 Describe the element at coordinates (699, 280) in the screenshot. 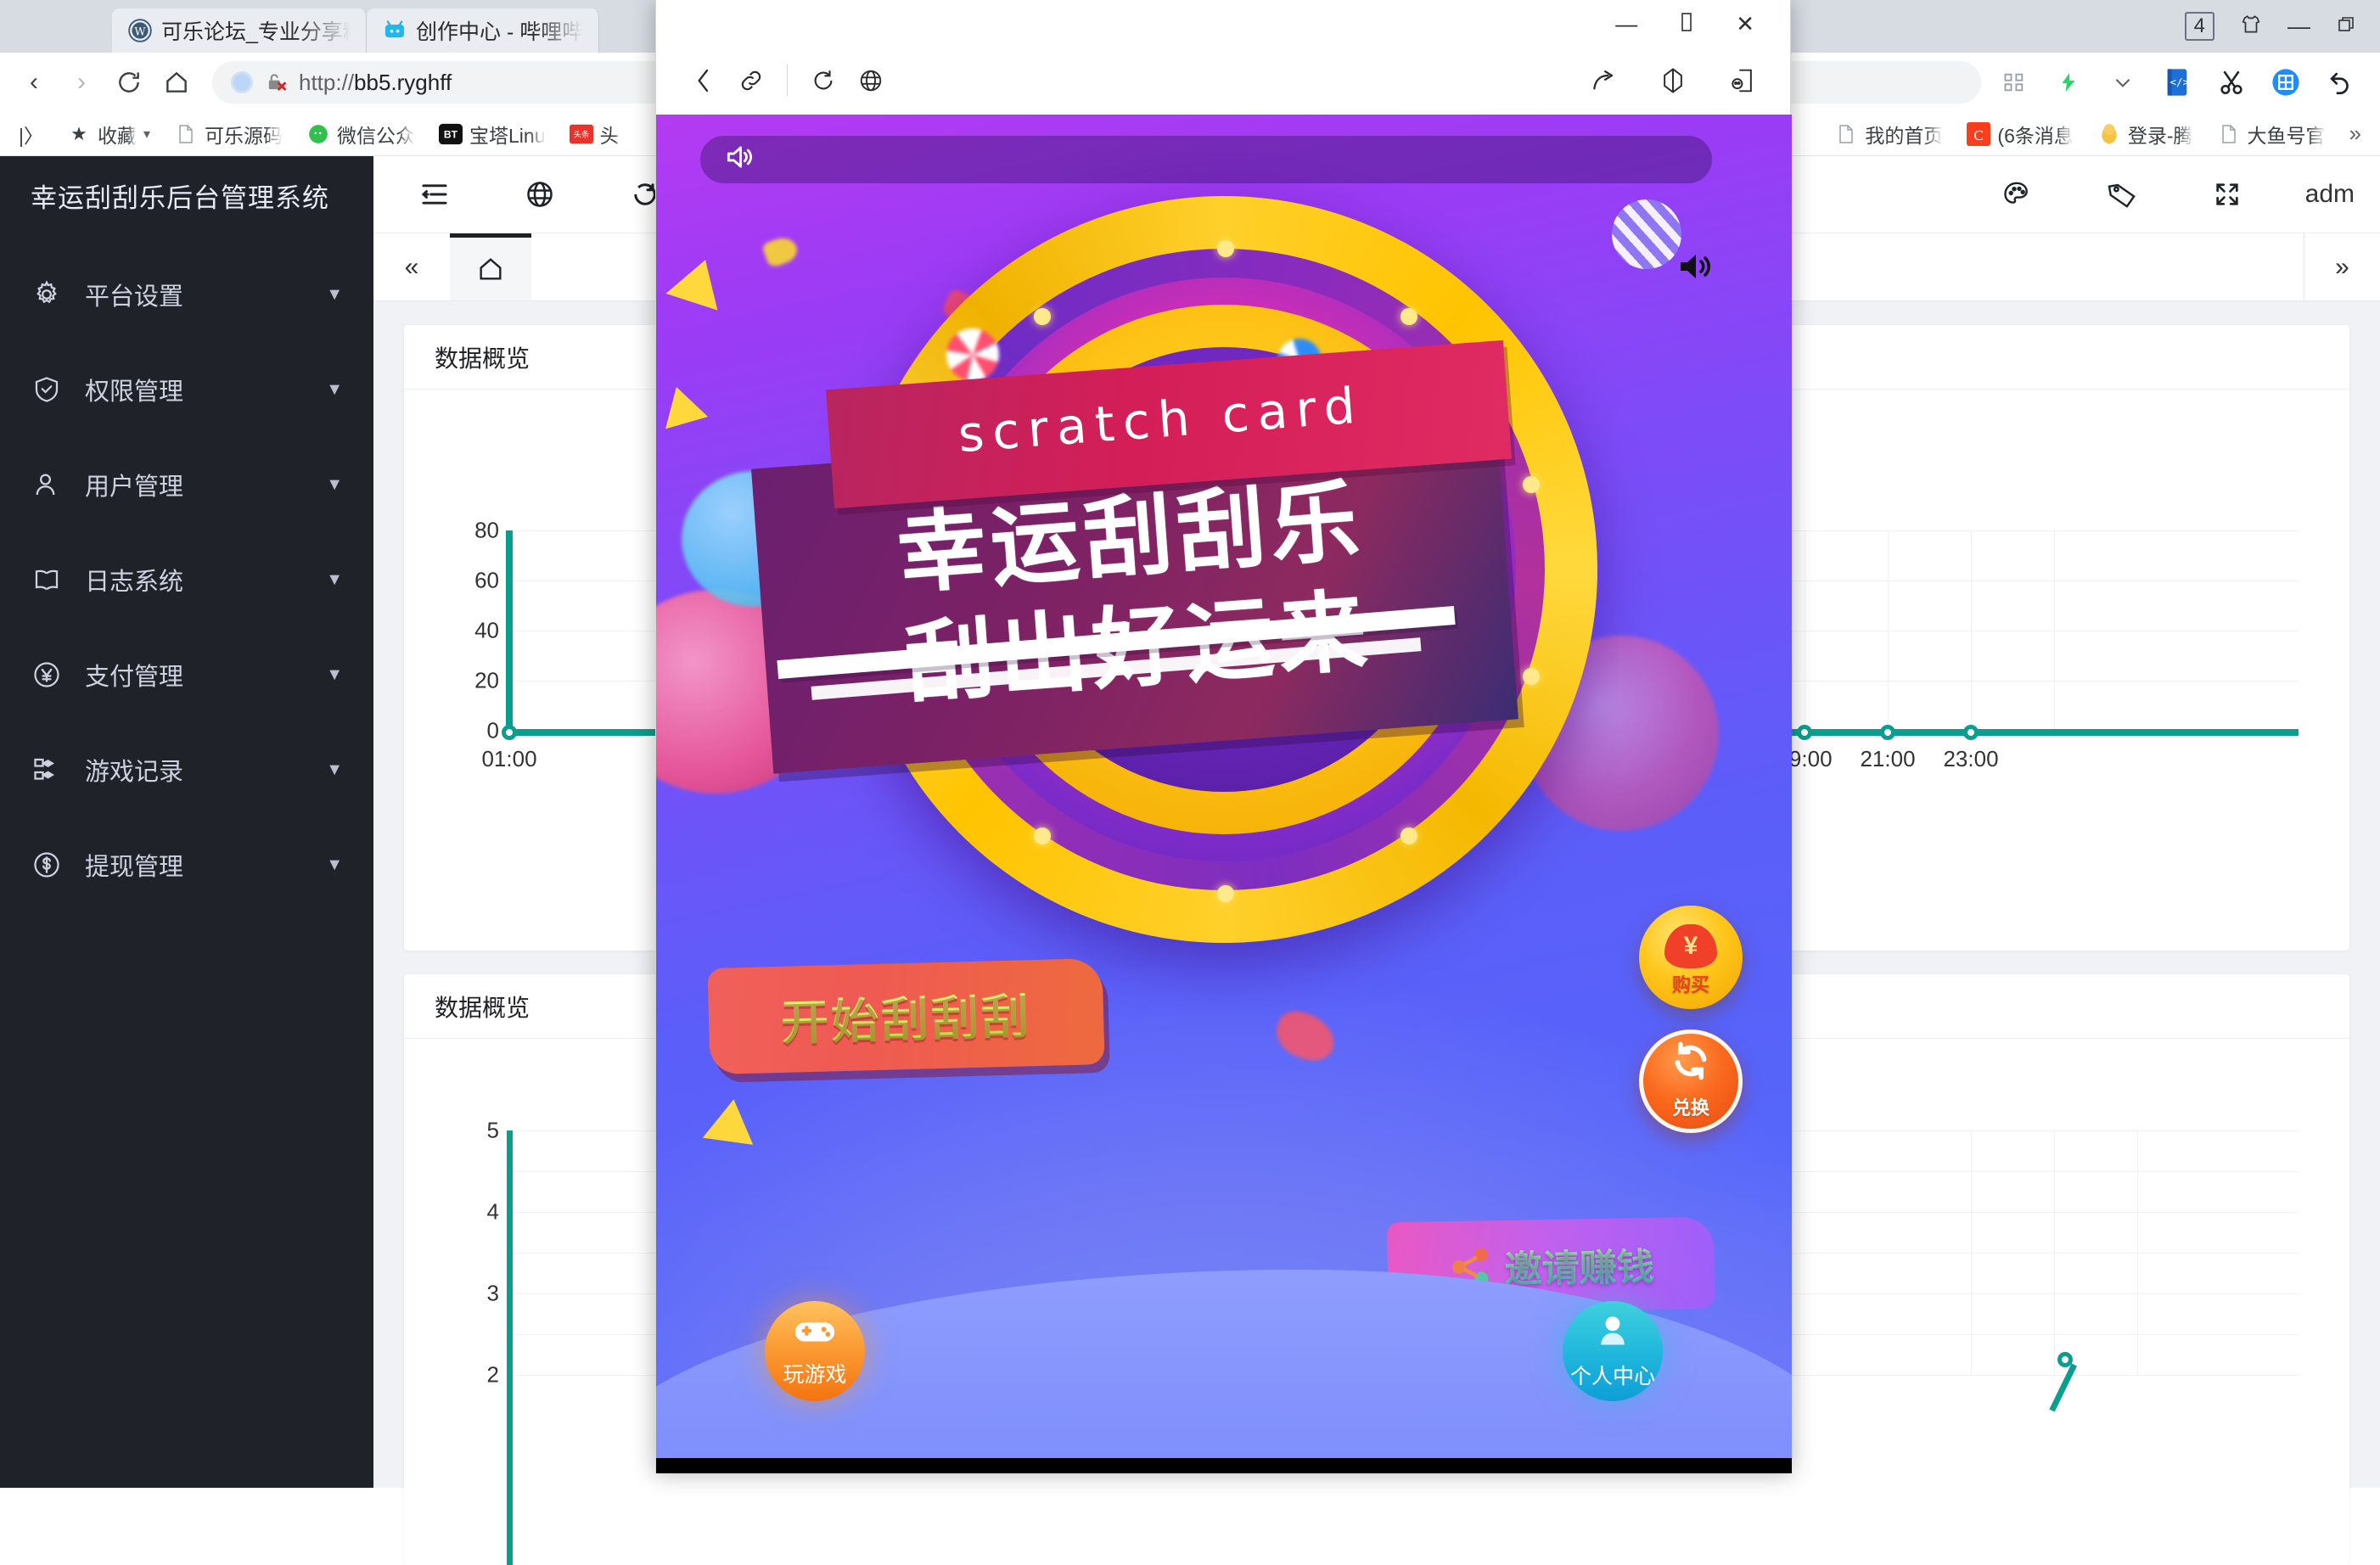

I see `decor-triangle` at that location.